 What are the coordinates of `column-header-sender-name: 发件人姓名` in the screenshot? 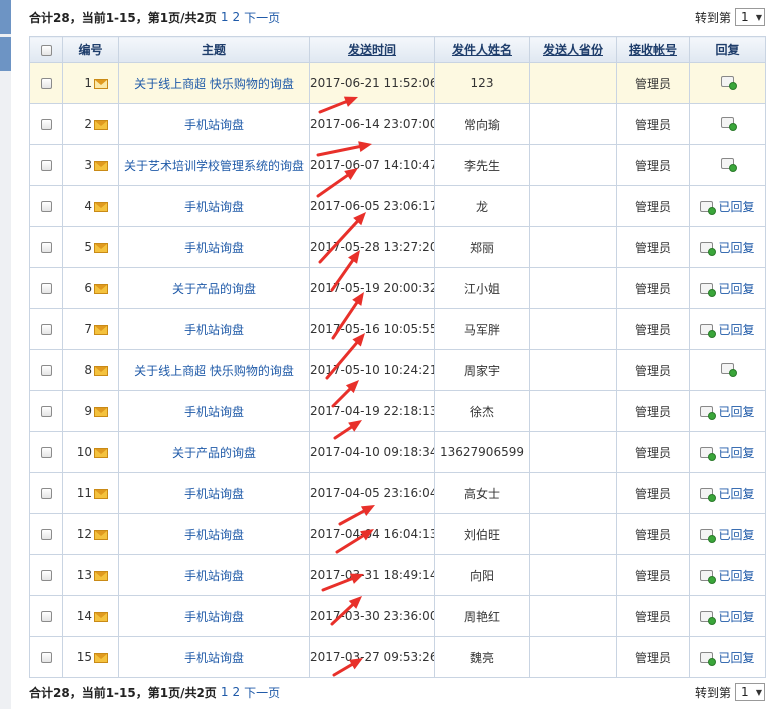 It's located at (482, 49).